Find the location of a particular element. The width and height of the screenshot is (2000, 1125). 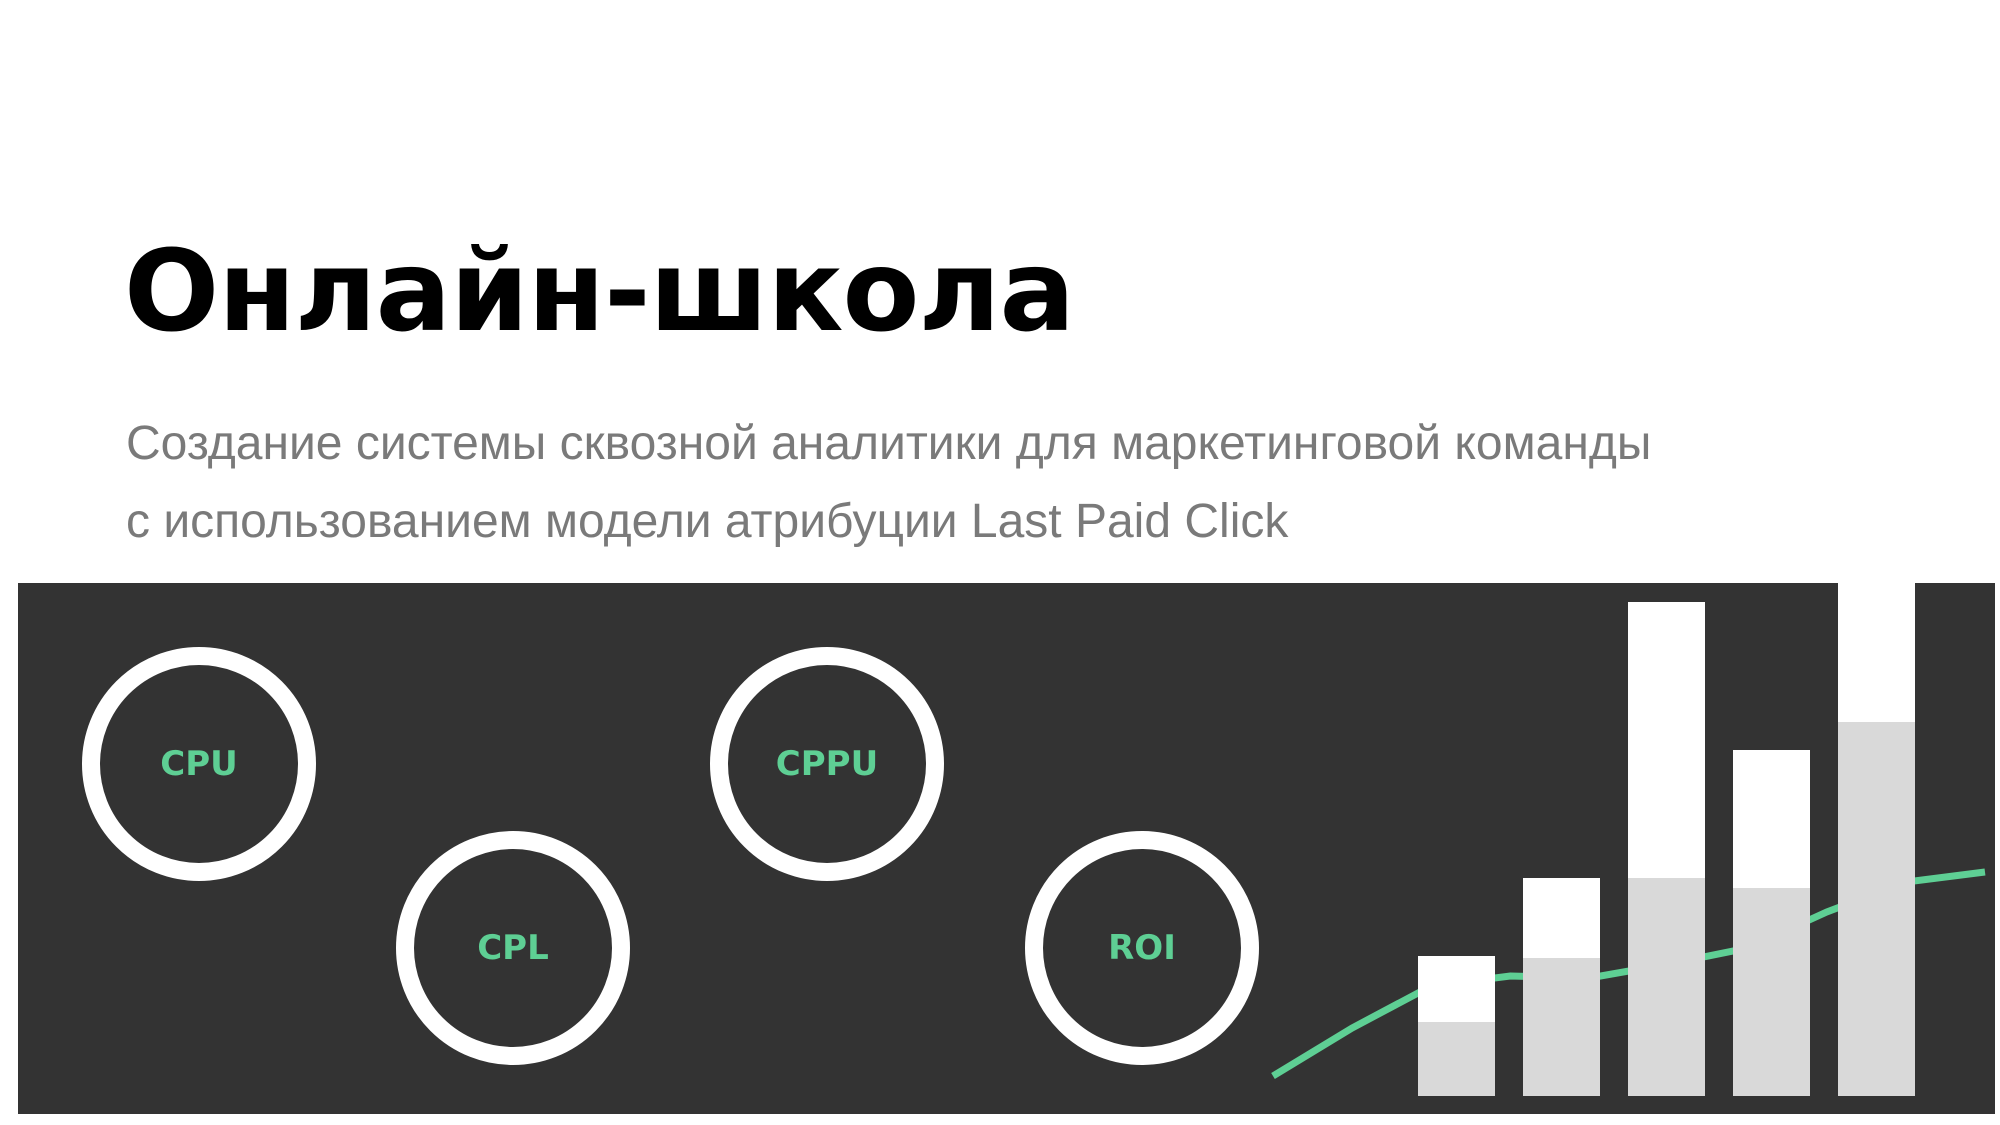

slide-title: Онлайн-школа is located at coordinates (599, 292).